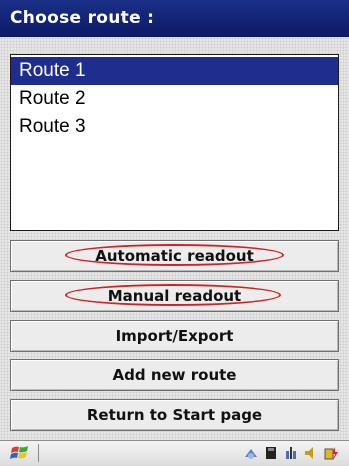 Image resolution: width=349 pixels, height=466 pixels. I want to click on automatic-readout-label: Automatic readout, so click(174, 256).